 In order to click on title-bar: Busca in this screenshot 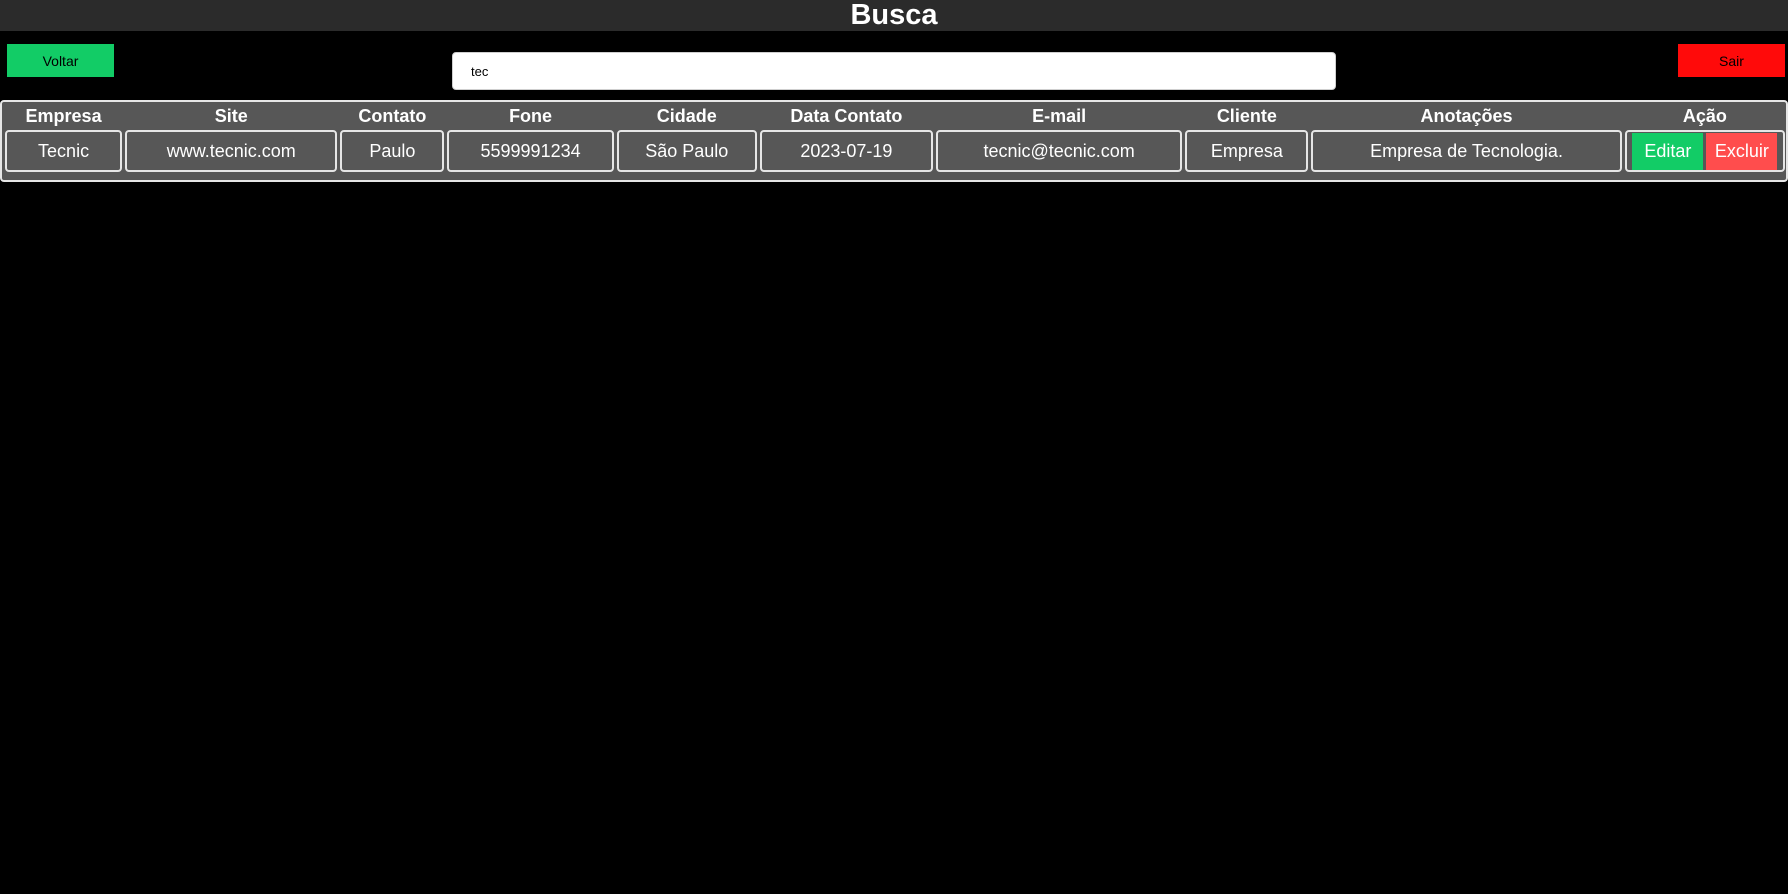, I will do `click(894, 15)`.